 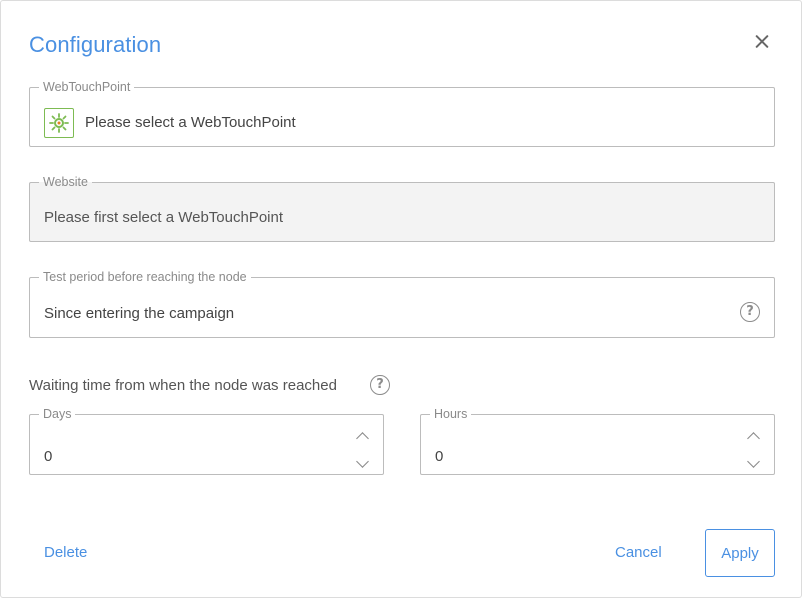 What do you see at coordinates (59, 123) in the screenshot?
I see `webtouchpoint-icon` at bounding box center [59, 123].